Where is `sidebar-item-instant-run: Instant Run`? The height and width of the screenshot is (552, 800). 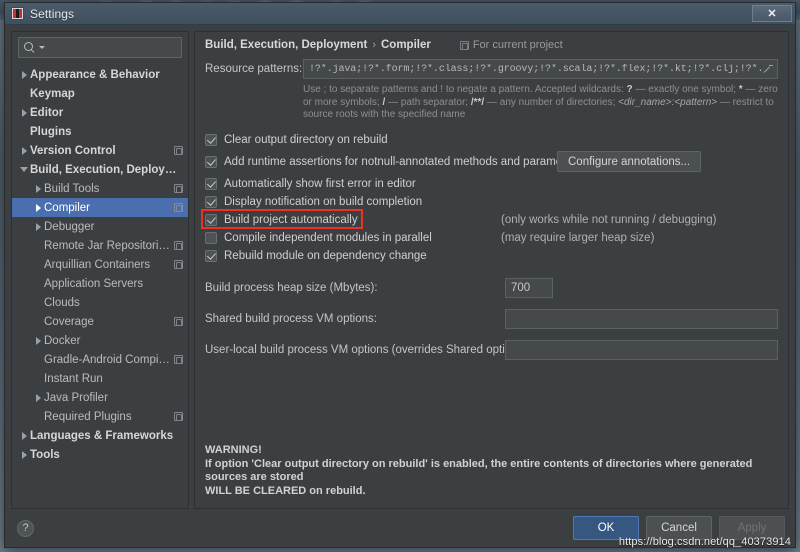 sidebar-item-instant-run: Instant Run is located at coordinates (100, 378).